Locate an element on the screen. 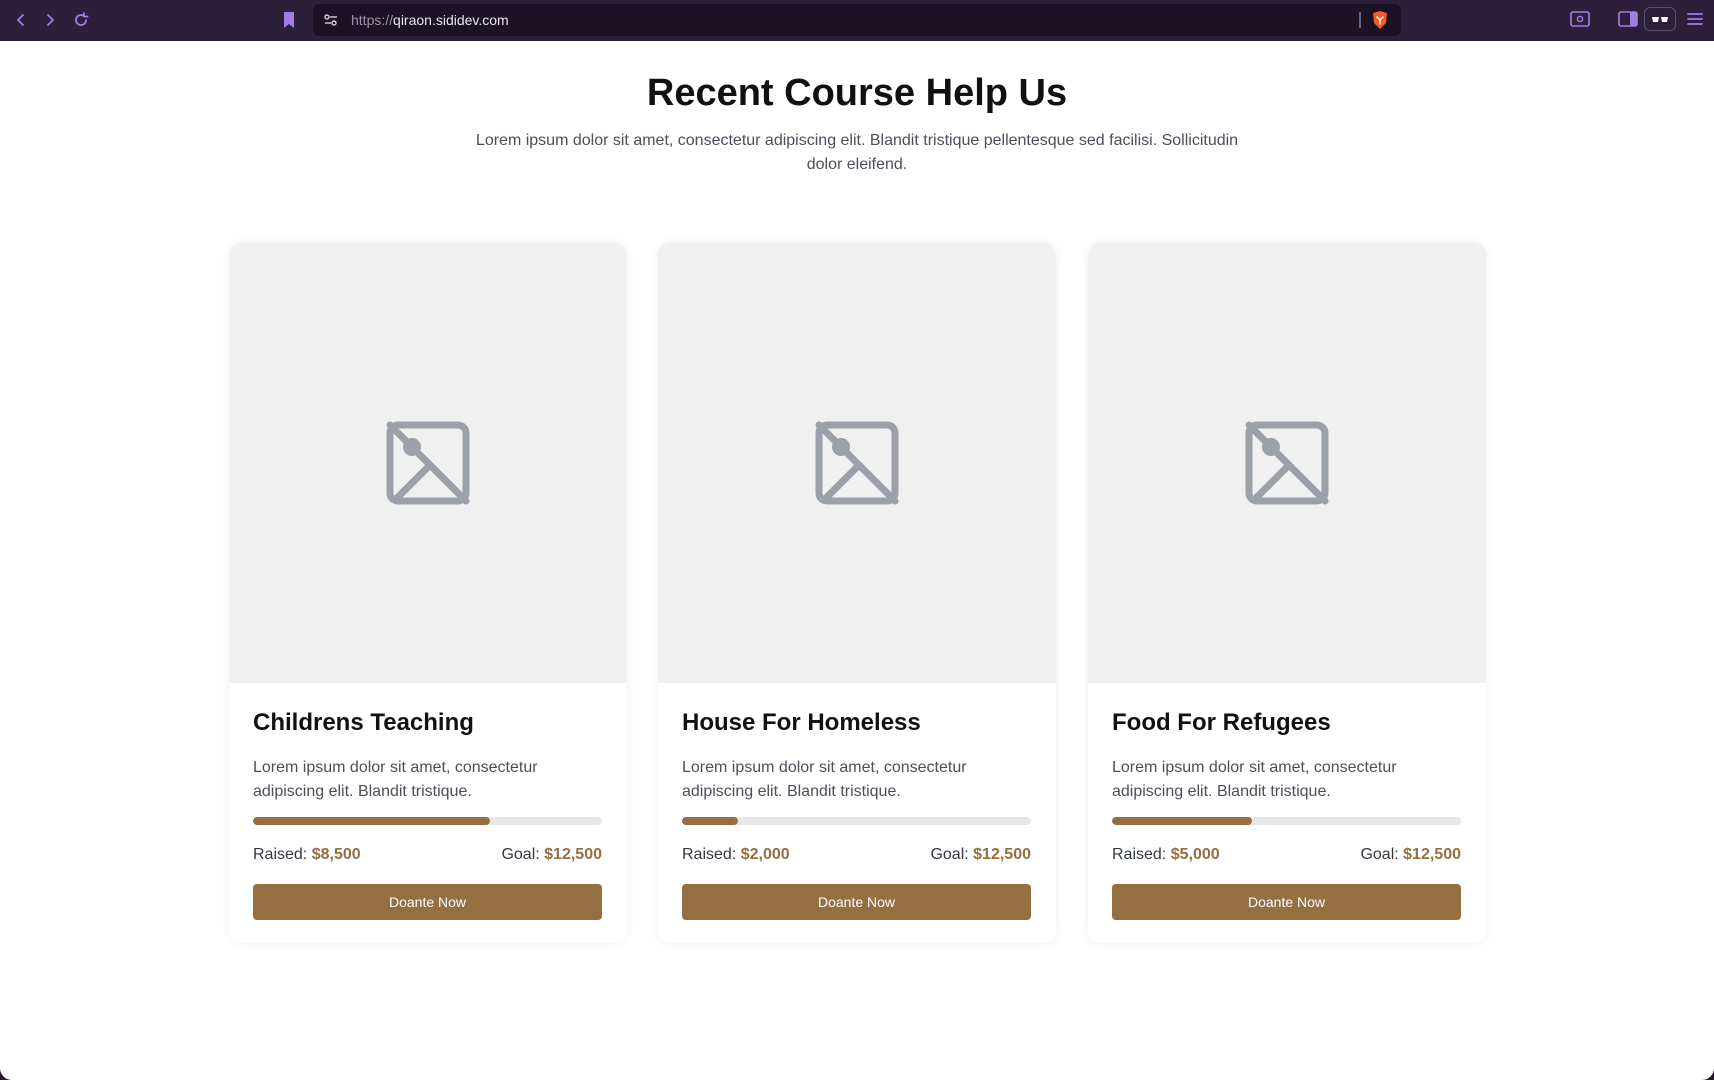 The width and height of the screenshot is (1714, 1080). browser-toolbar: https://qiraon.sididev.com is located at coordinates (857, 20).